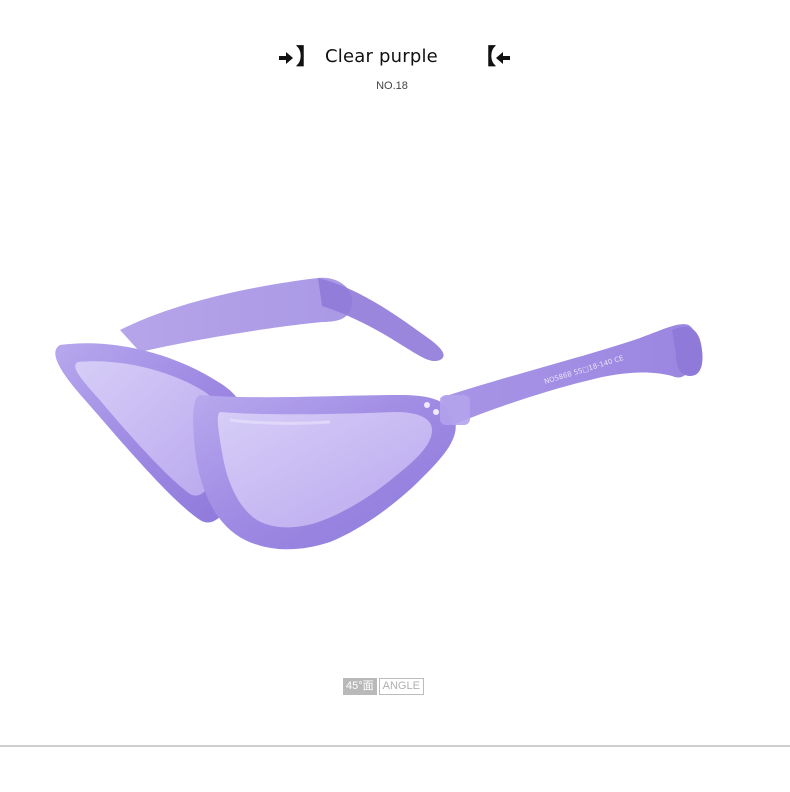  What do you see at coordinates (307, 57) in the screenshot?
I see `bracket-right: 】` at bounding box center [307, 57].